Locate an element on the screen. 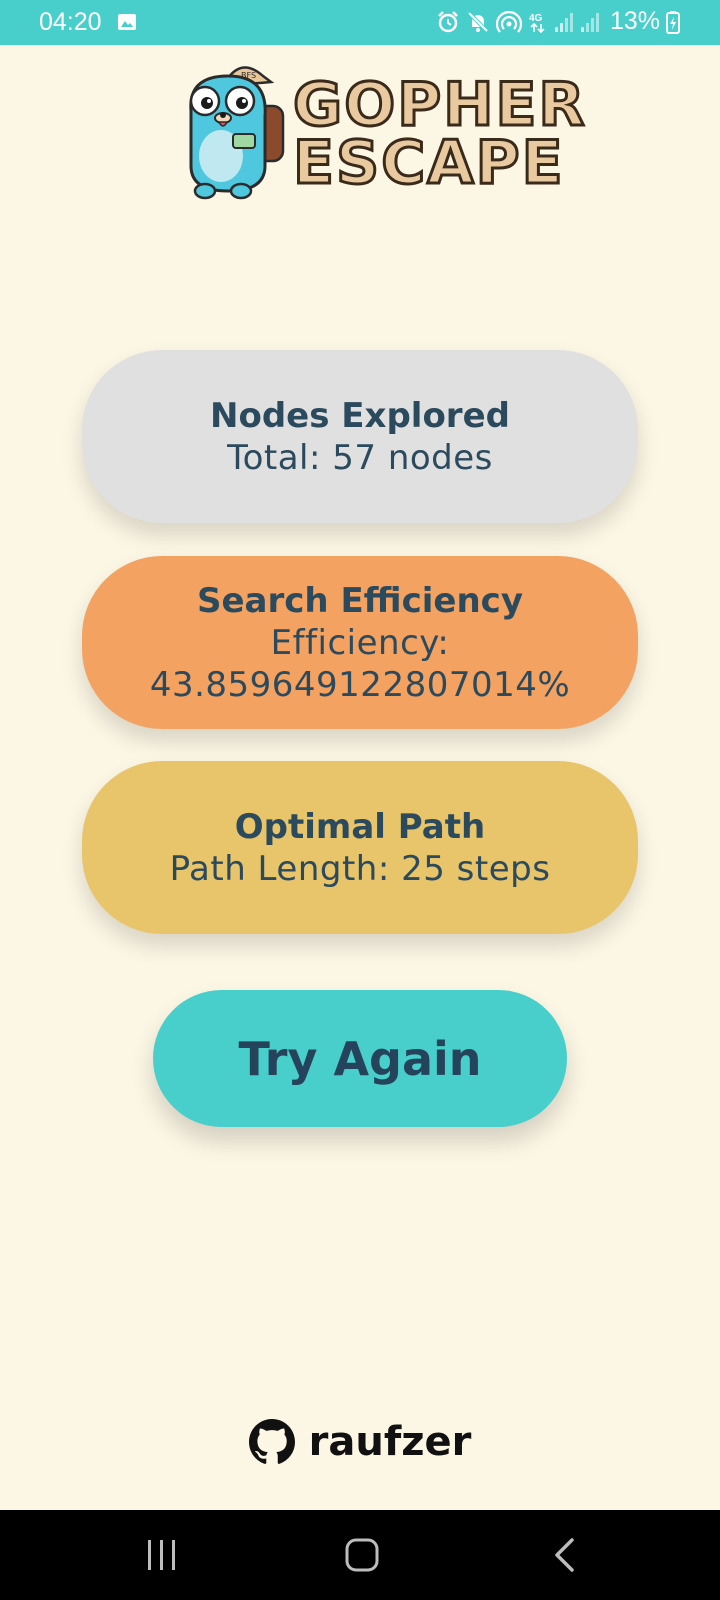  status-icons: 4G 13% is located at coordinates (558, 21).